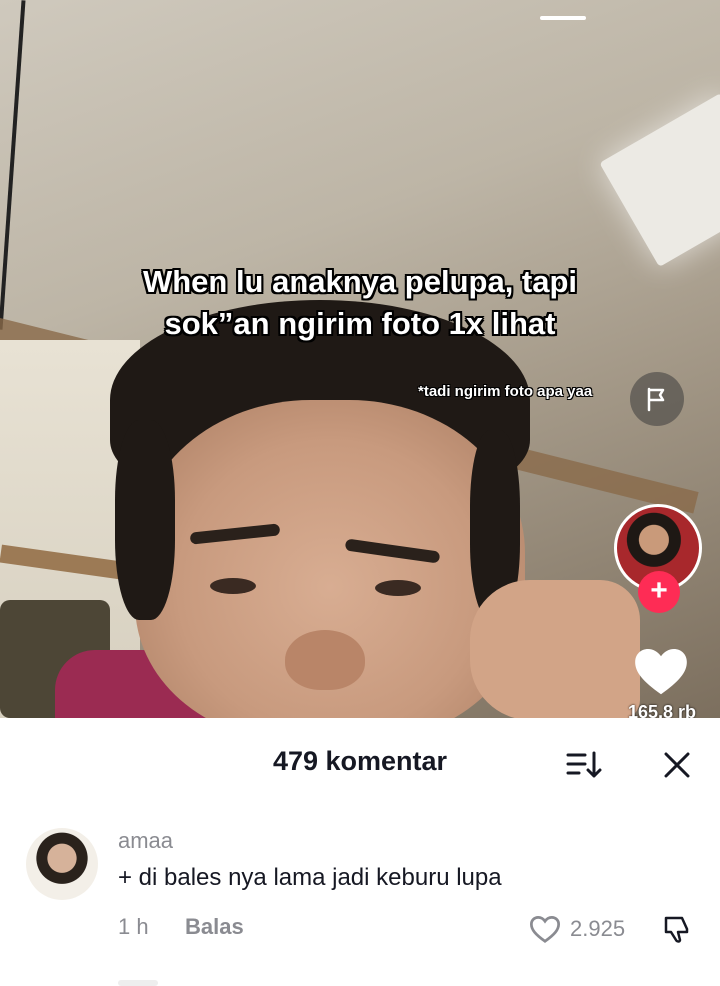 This screenshot has width=720, height=986. I want to click on heart-icon, so click(661, 671).